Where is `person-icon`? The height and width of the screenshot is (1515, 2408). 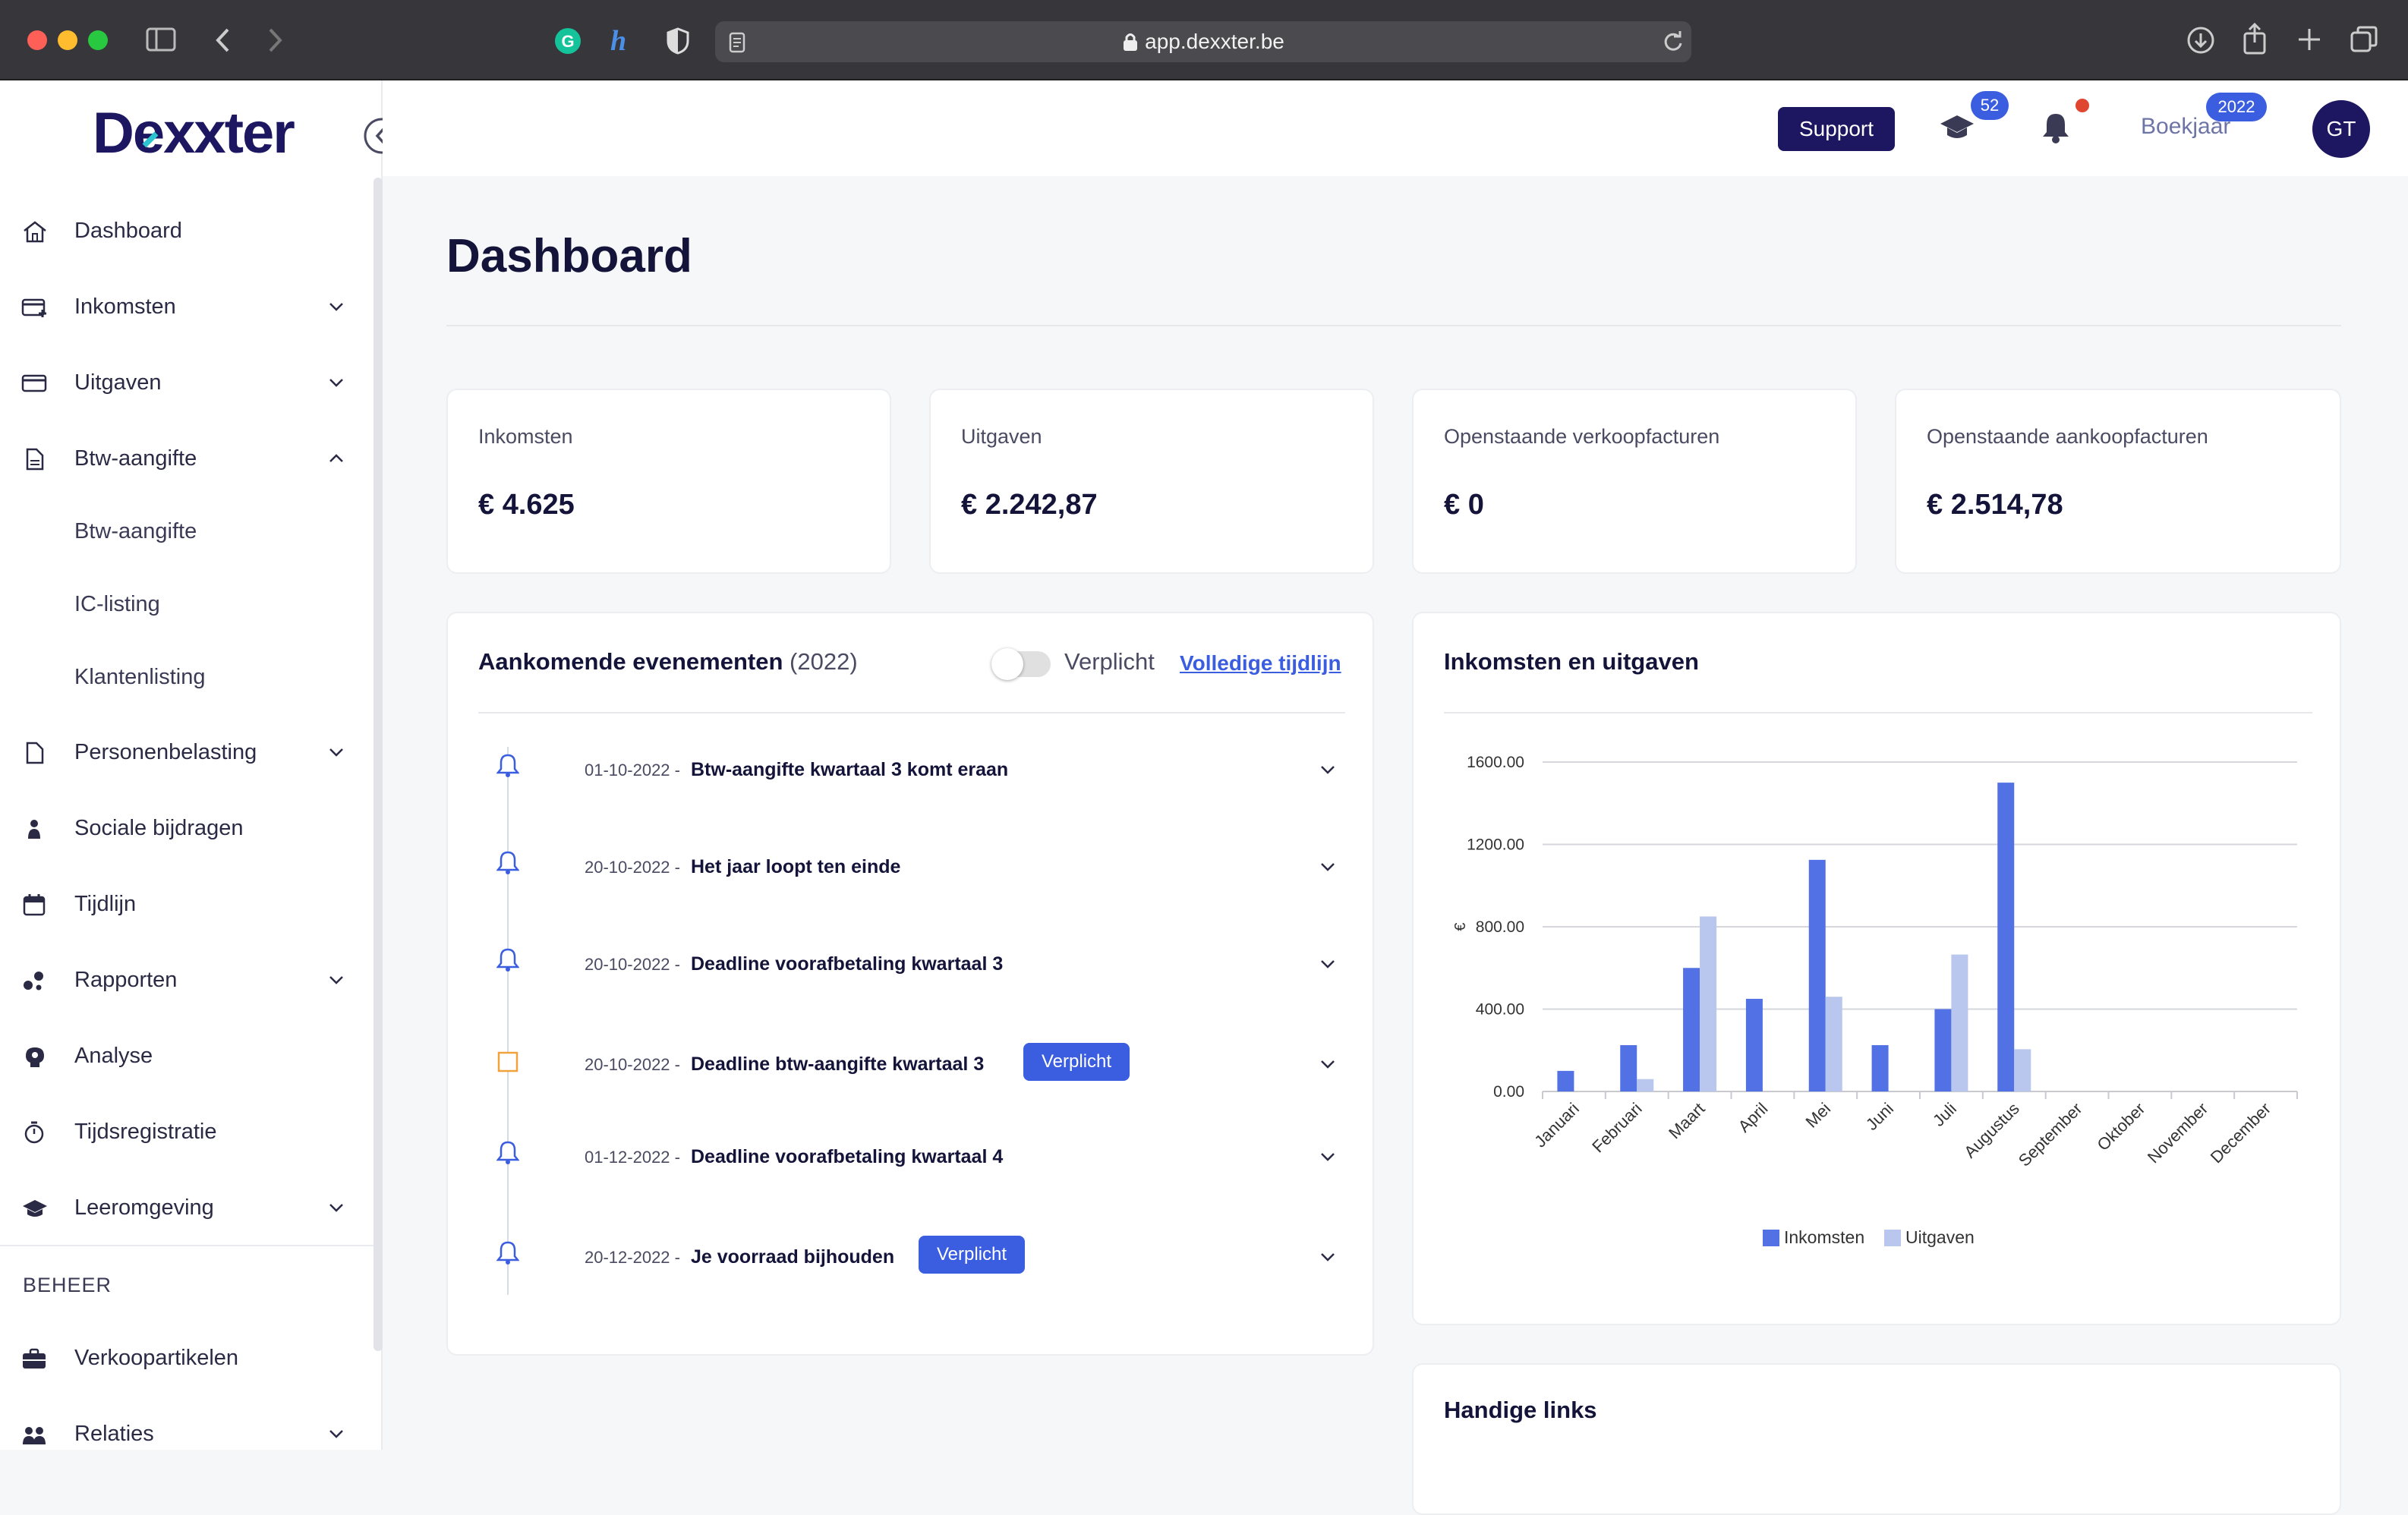 person-icon is located at coordinates (34, 829).